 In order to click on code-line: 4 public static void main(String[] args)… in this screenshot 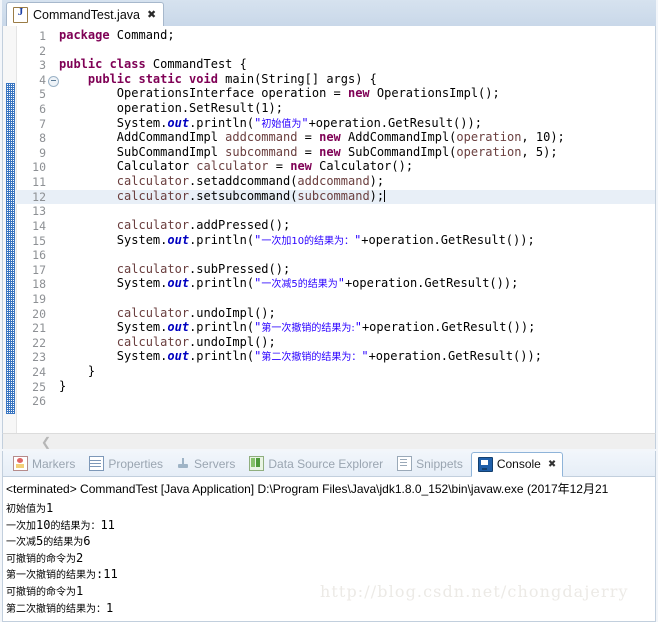, I will do `click(335, 80)`.